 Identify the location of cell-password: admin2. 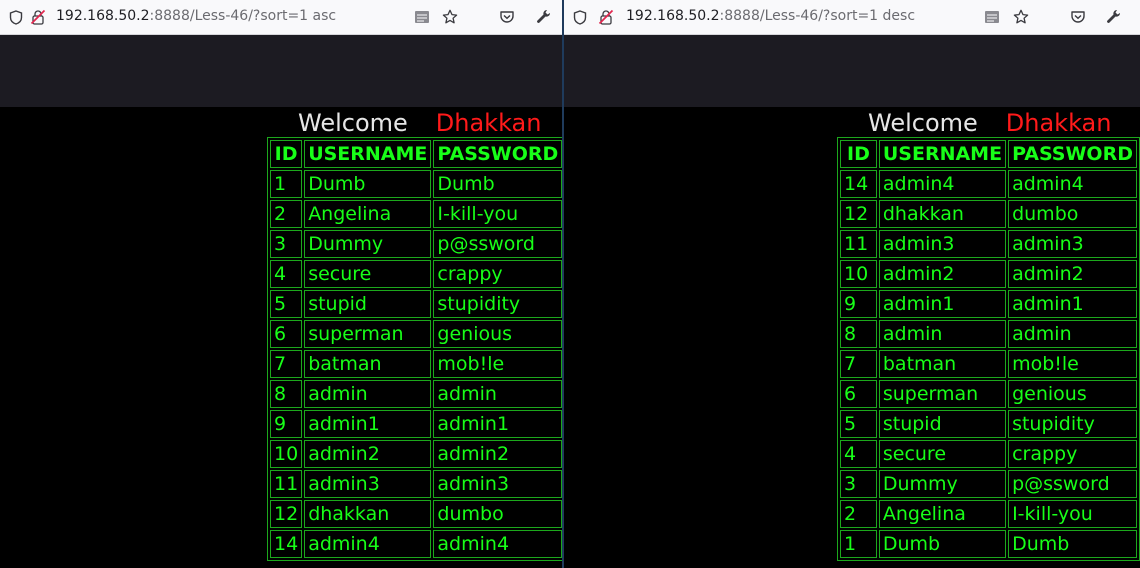
(497, 454).